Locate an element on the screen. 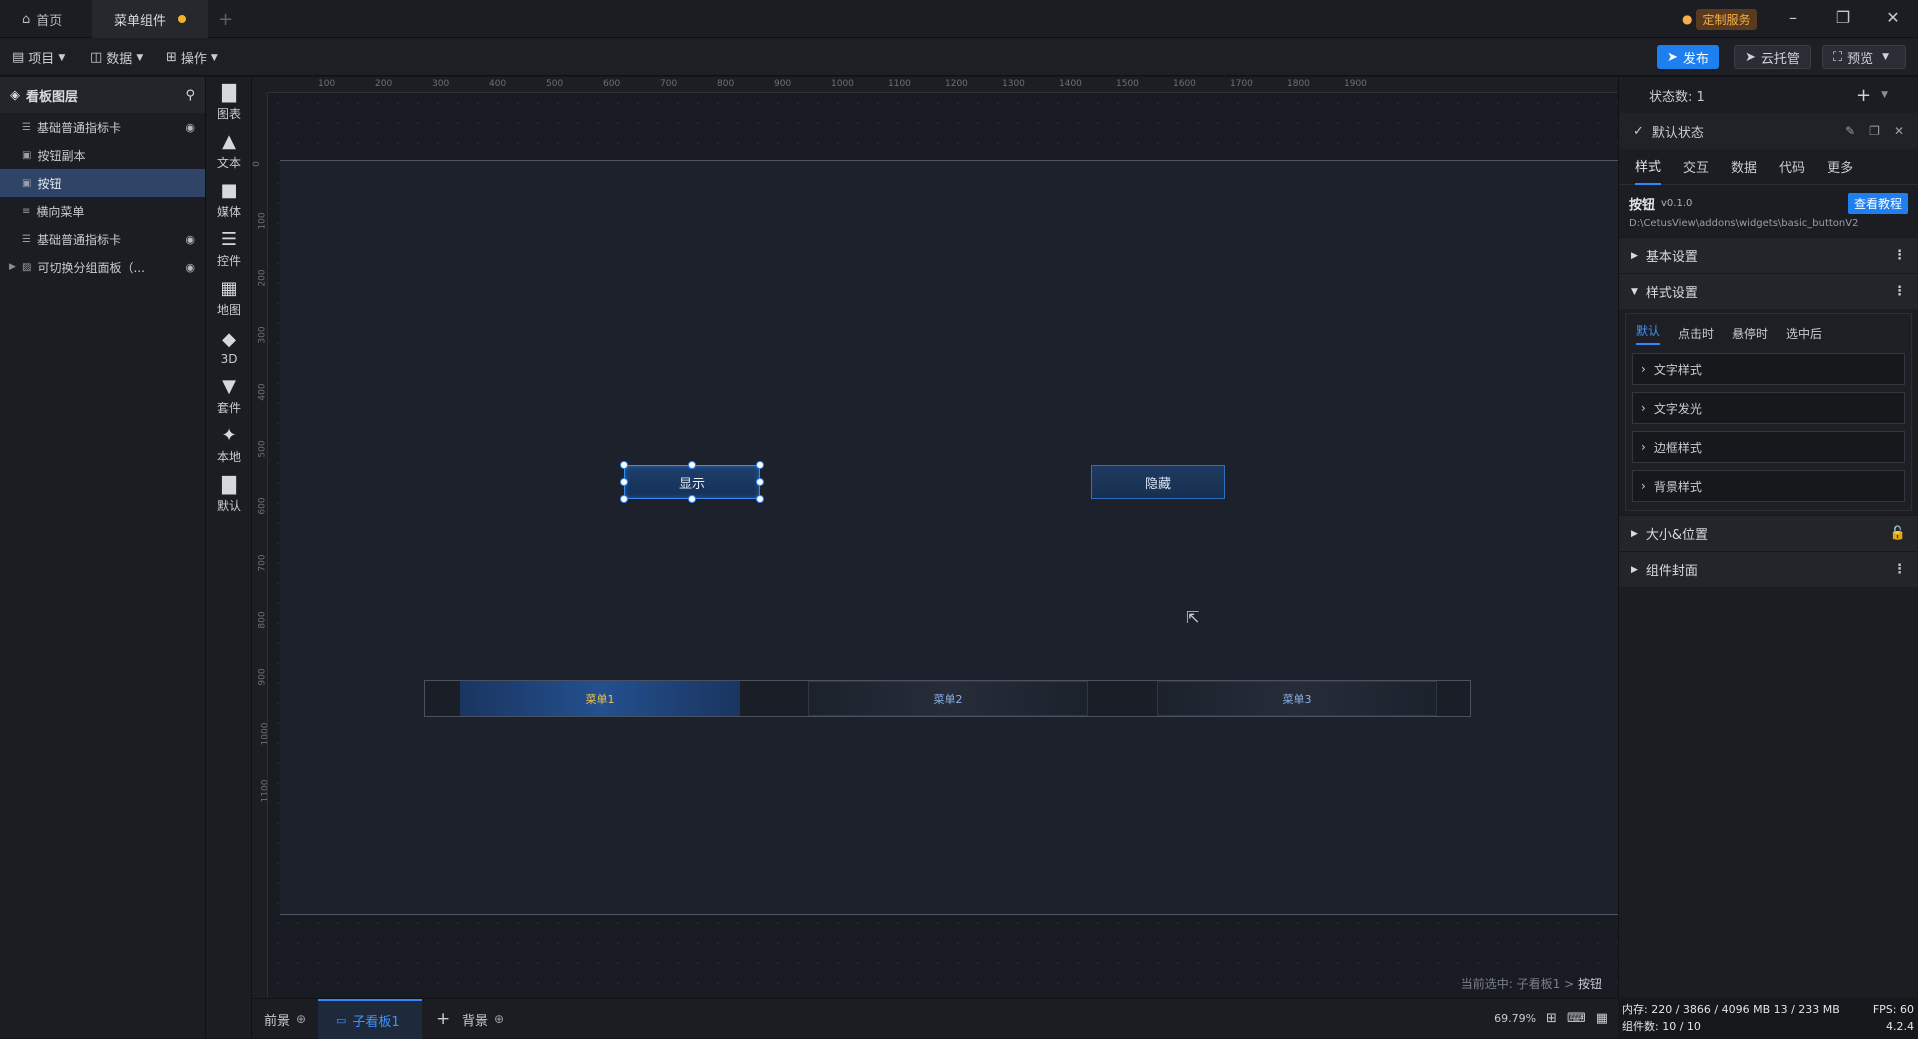  default-state-row: ✓ 默认状态 ✎ ❐ ✕ is located at coordinates (1768, 131).